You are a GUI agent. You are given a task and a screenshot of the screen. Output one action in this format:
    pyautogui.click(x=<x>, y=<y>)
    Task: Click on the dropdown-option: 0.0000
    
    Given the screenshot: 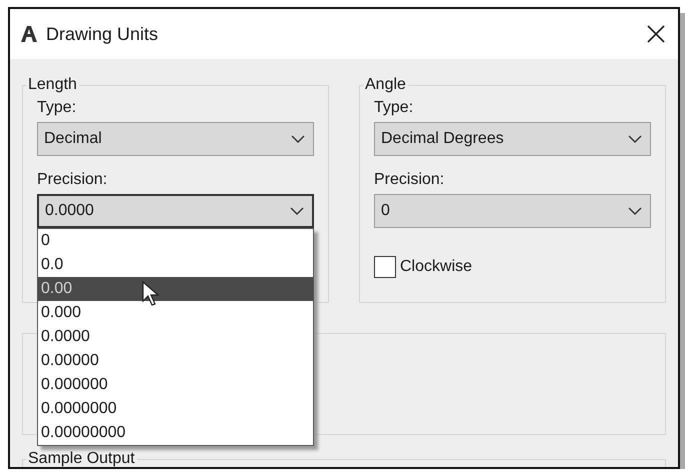 What is the action you would take?
    pyautogui.click(x=175, y=337)
    